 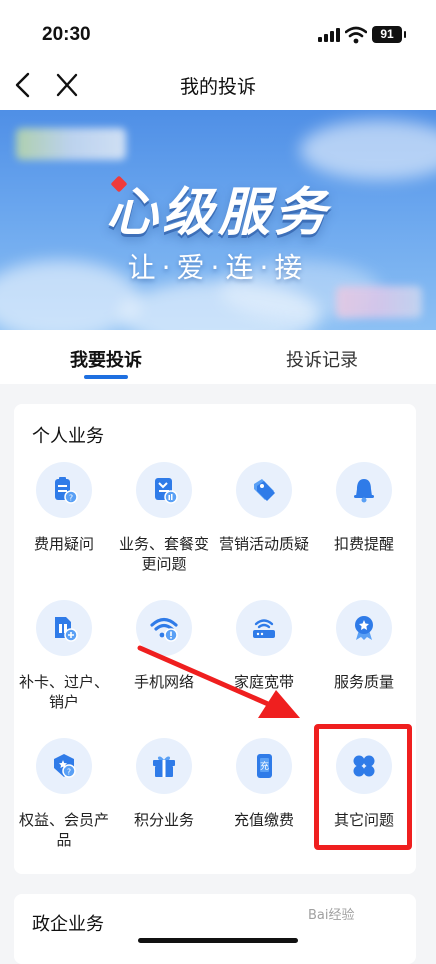 I want to click on svg-text: 充, so click(x=264, y=766).